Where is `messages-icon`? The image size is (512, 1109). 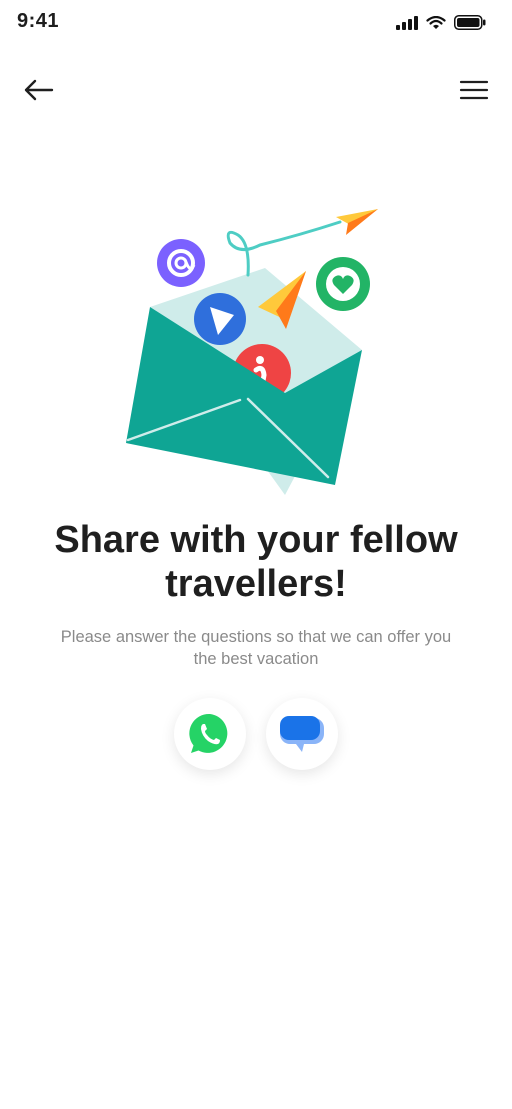
messages-icon is located at coordinates (302, 734).